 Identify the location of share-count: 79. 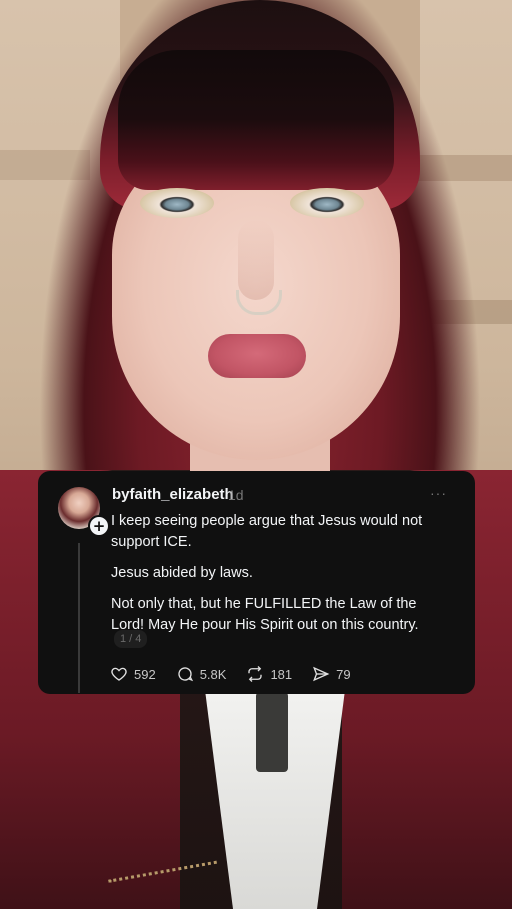
(343, 674).